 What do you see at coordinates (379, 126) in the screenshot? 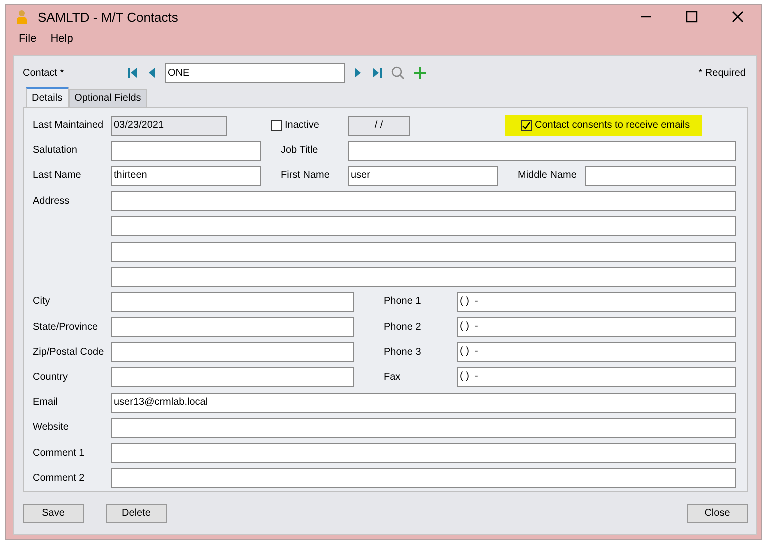
I see `date-field: / /` at bounding box center [379, 126].